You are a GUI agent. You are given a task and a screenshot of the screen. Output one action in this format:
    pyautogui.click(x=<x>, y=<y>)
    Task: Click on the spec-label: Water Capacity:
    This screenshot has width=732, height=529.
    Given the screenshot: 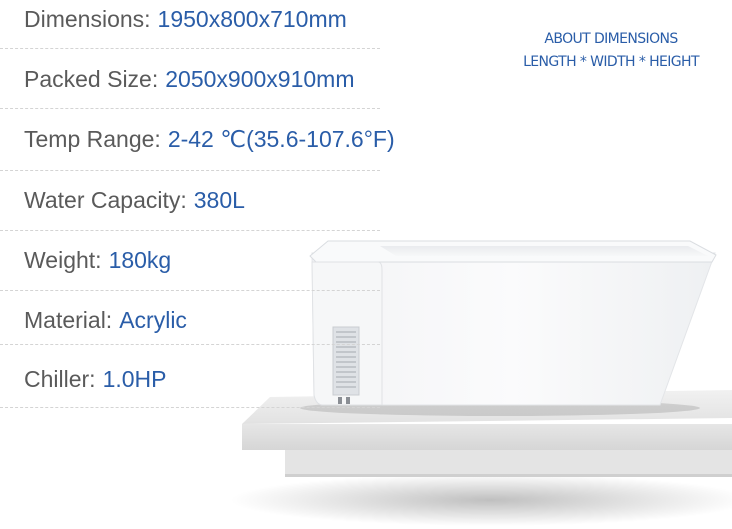 What is the action you would take?
    pyautogui.click(x=105, y=200)
    